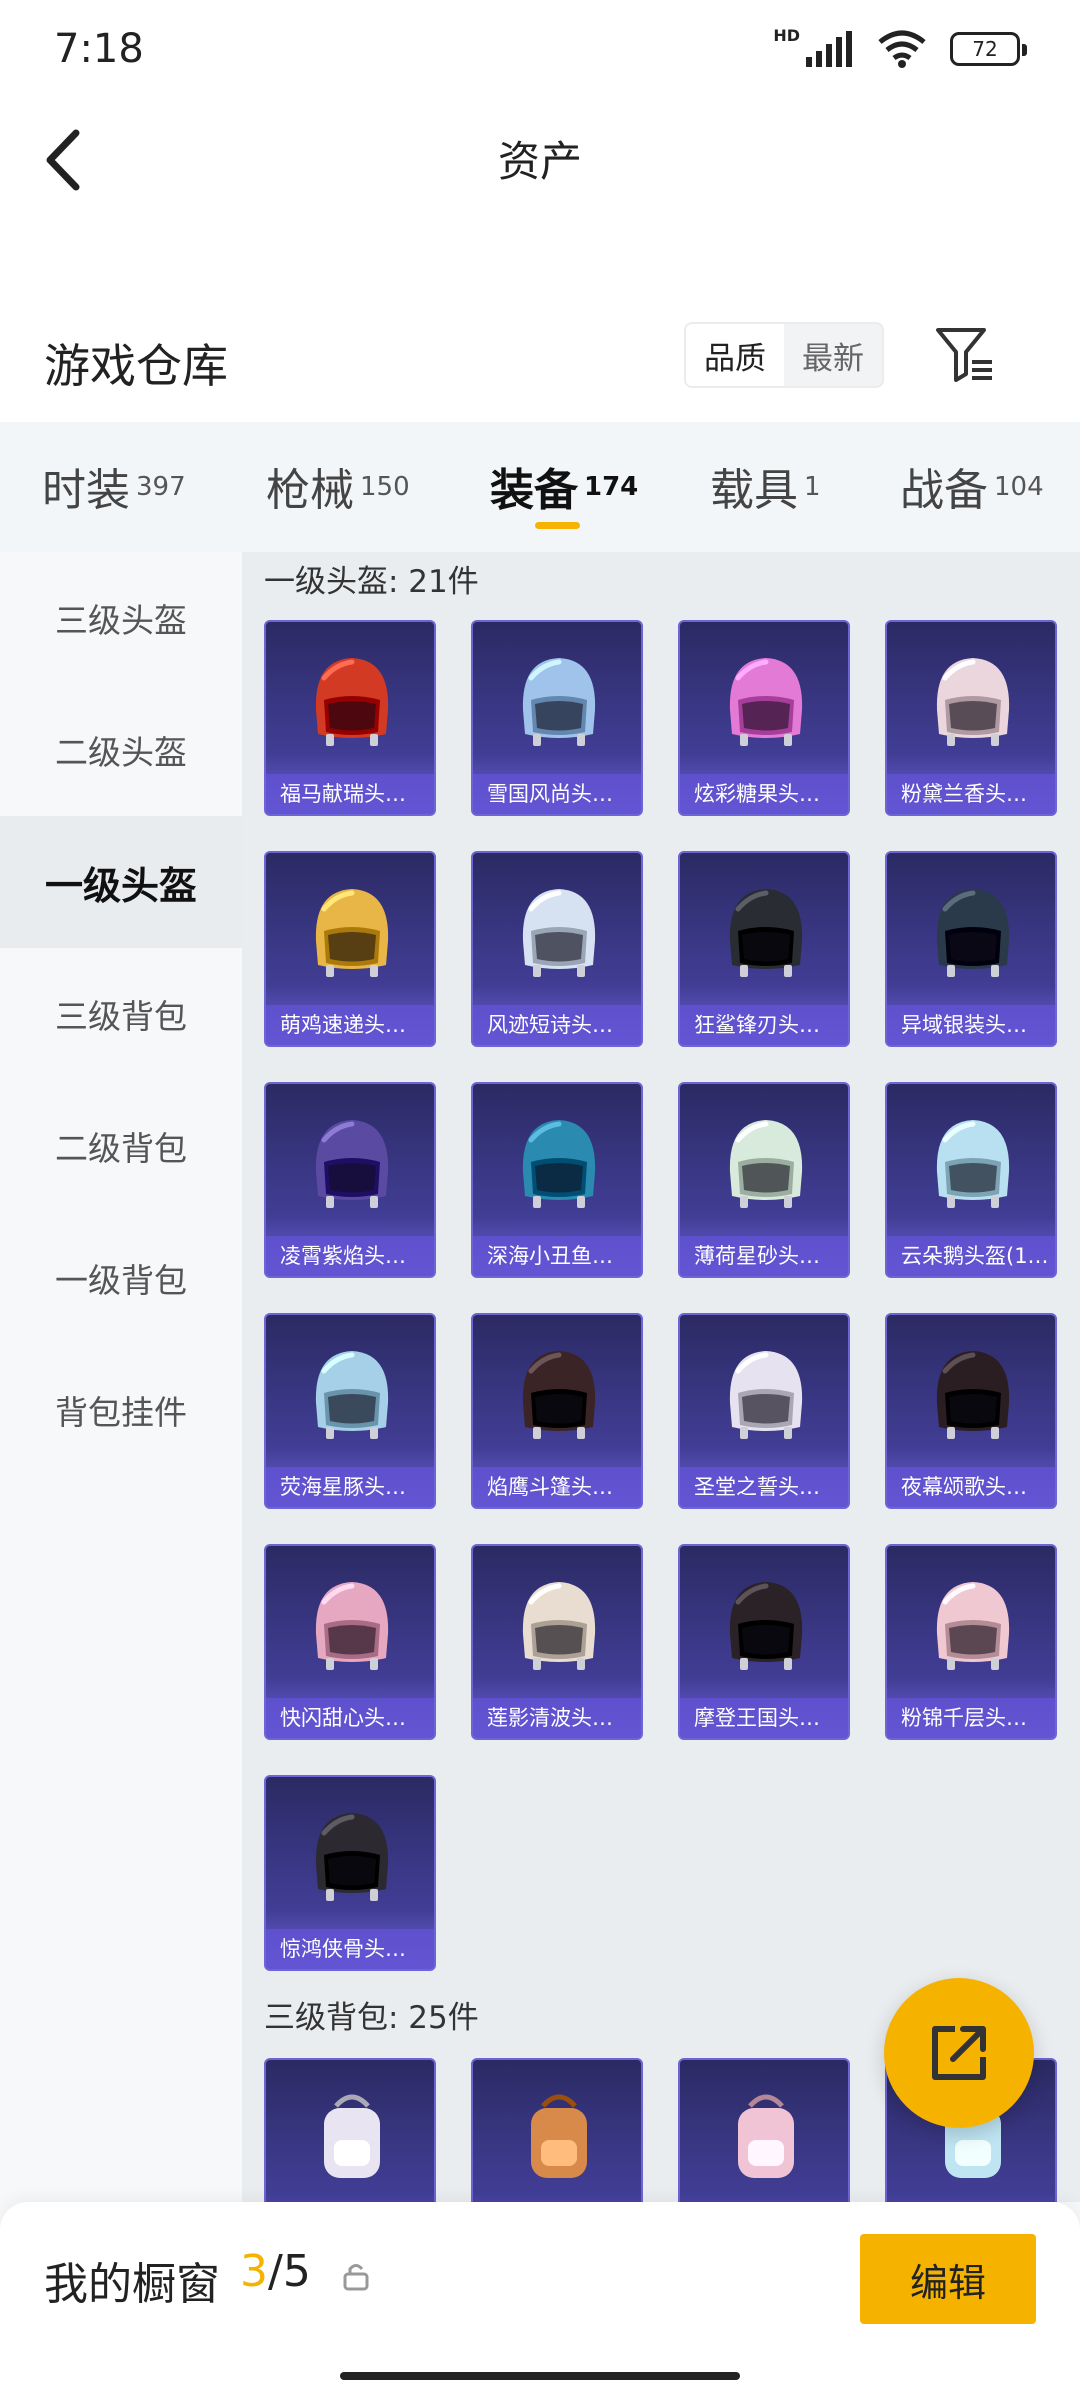  I want to click on sidebar-item-backpack-charm: 背包挂件, so click(121, 1410).